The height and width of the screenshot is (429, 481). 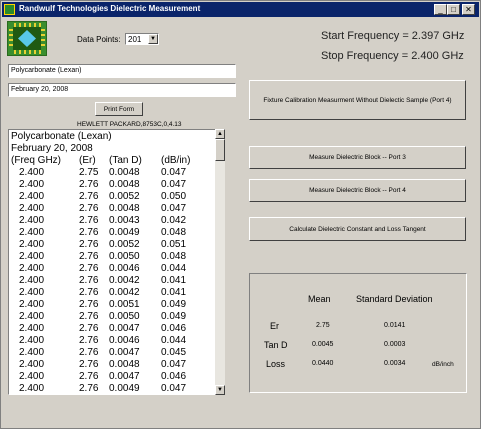 What do you see at coordinates (61, 136) in the screenshot?
I see `list-sample-name: Polycarbonate (Lexan)` at bounding box center [61, 136].